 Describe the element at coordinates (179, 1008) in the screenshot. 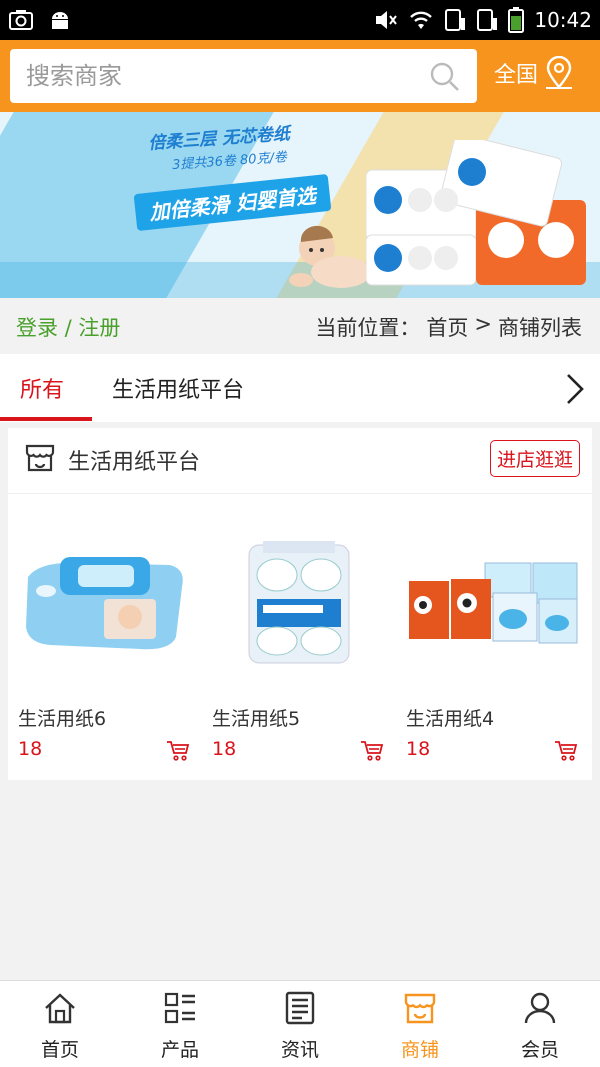

I see `grid-list-icon` at that location.